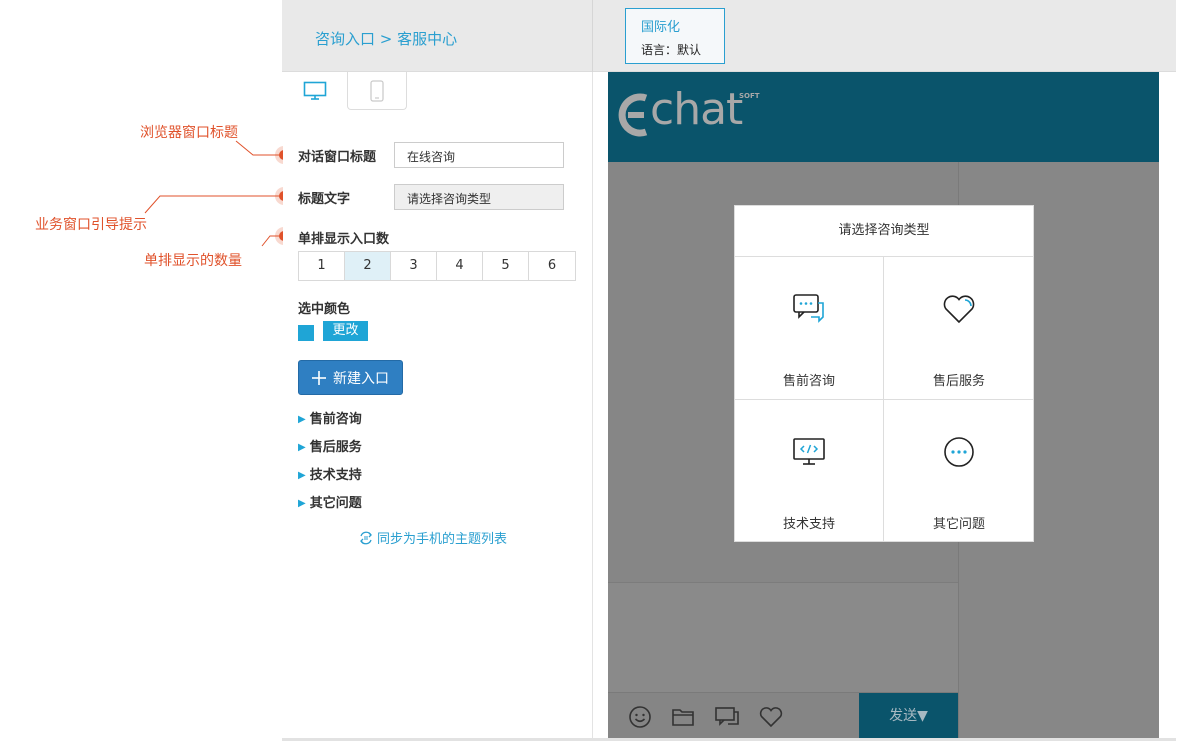  What do you see at coordinates (908, 717) in the screenshot?
I see `send-button: 发送▼` at bounding box center [908, 717].